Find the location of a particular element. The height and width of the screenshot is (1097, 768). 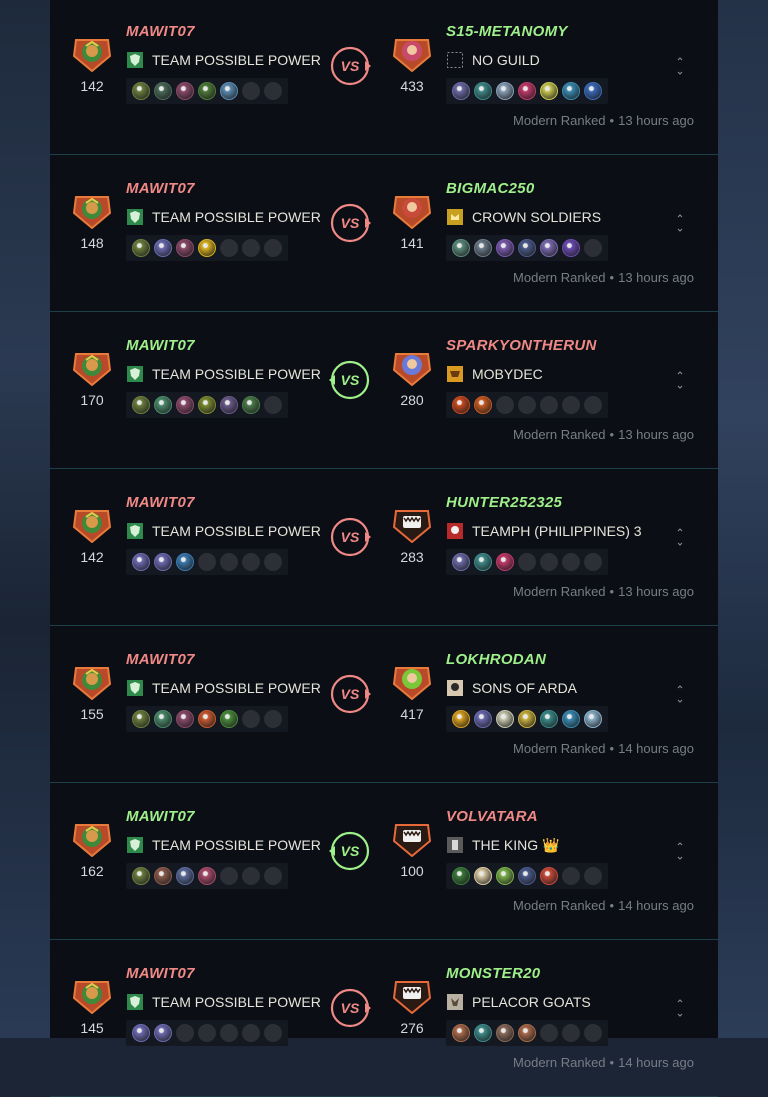

opponent-guild: MOBYDEC is located at coordinates (494, 374).